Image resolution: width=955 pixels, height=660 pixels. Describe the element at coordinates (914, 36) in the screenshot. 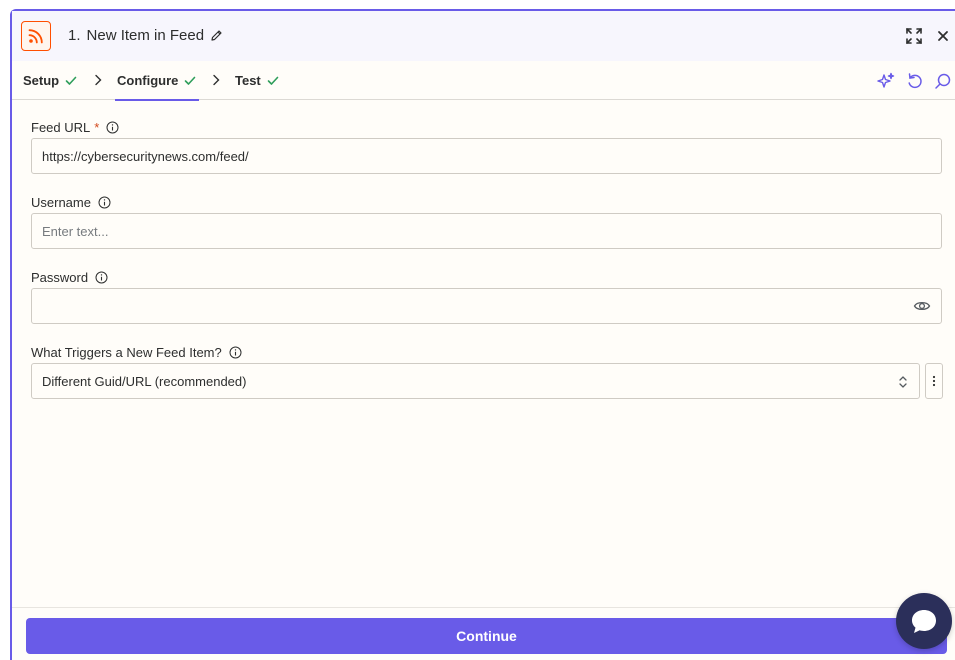

I see `expand-icon` at that location.